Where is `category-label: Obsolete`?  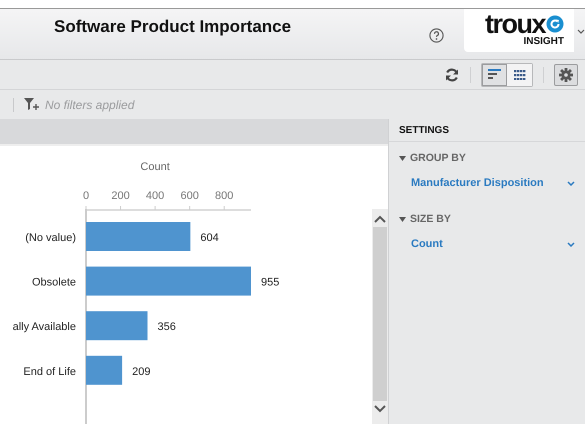 category-label: Obsolete is located at coordinates (54, 282).